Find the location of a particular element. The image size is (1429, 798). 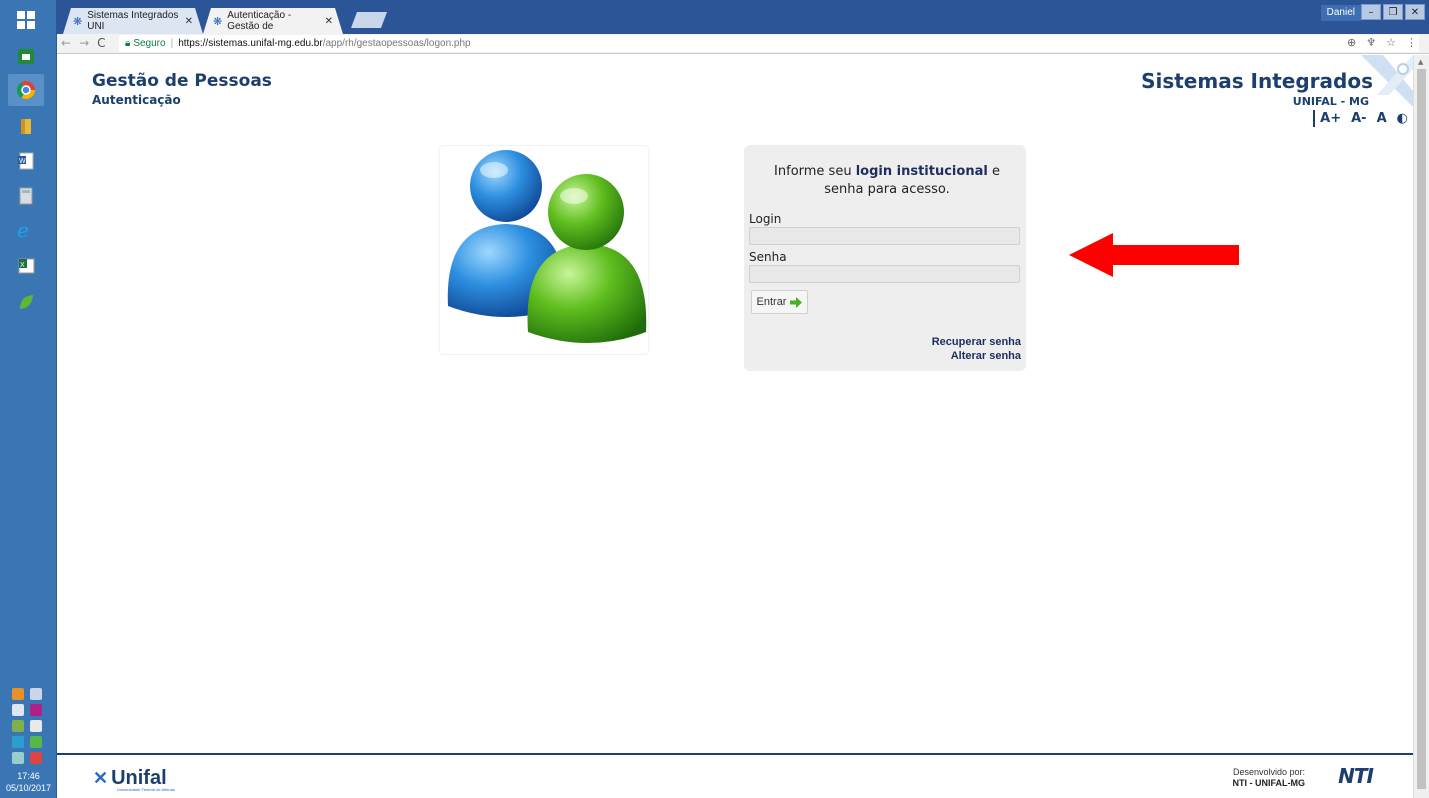

nav-buttons: ← → C is located at coordinates (83, 43).